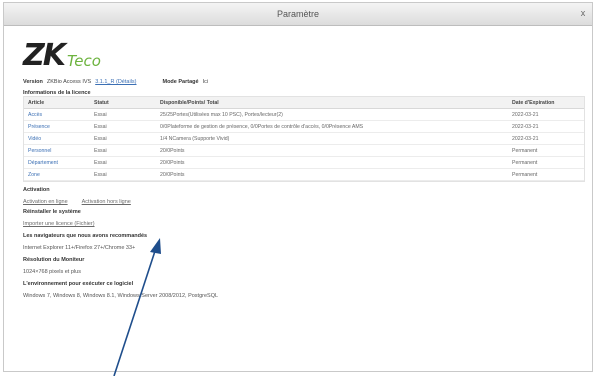 The image size is (596, 376). I want to click on version-value: ZKBio Access IVS, so click(69, 82).